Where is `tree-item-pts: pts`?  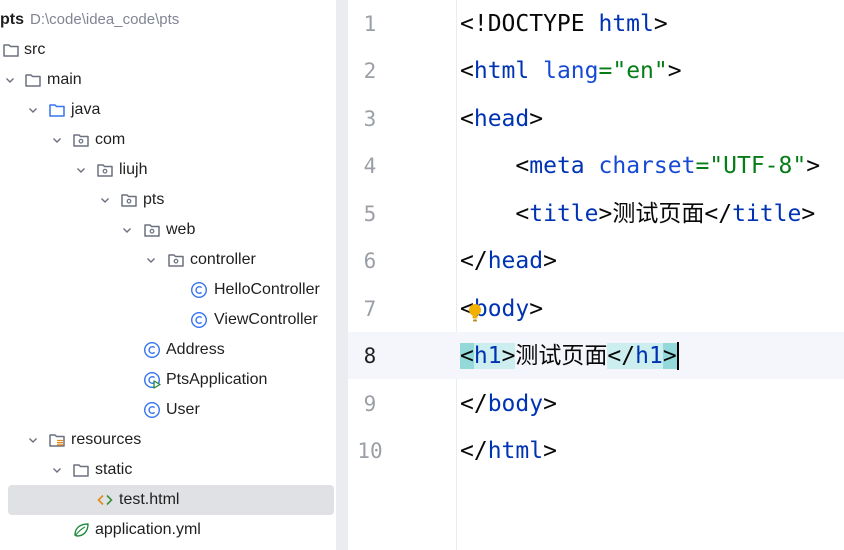 tree-item-pts: pts is located at coordinates (168, 200).